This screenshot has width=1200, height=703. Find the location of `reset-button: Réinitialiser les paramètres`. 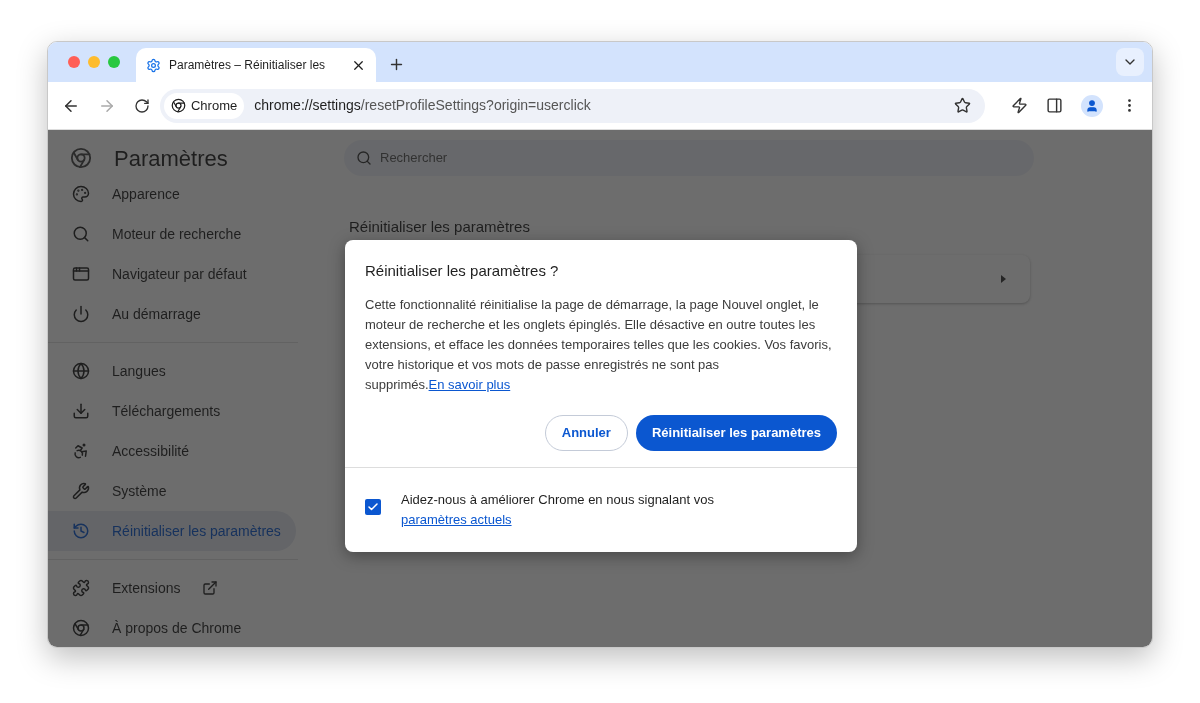

reset-button: Réinitialiser les paramètres is located at coordinates (736, 432).